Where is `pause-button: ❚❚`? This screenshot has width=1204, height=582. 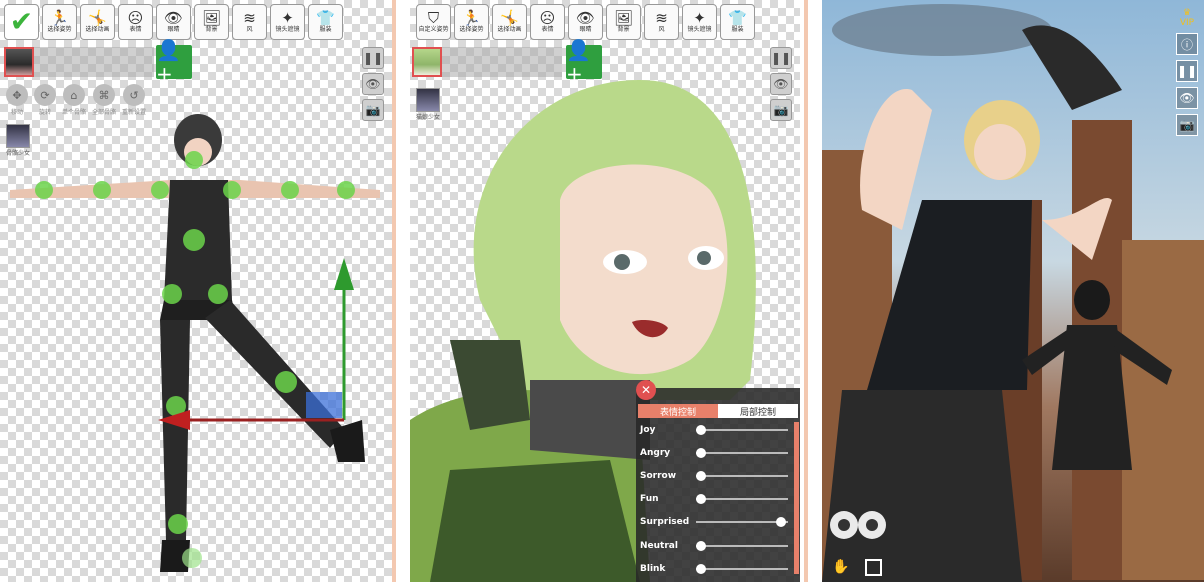 pause-button: ❚❚ is located at coordinates (1187, 71).